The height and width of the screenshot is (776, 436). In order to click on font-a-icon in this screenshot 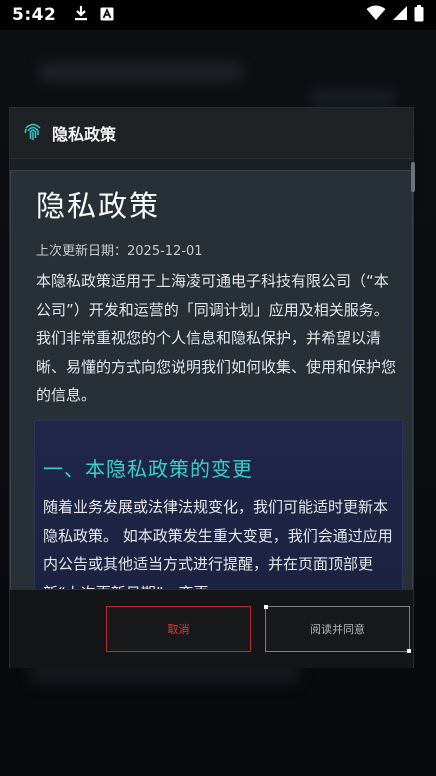, I will do `click(107, 15)`.